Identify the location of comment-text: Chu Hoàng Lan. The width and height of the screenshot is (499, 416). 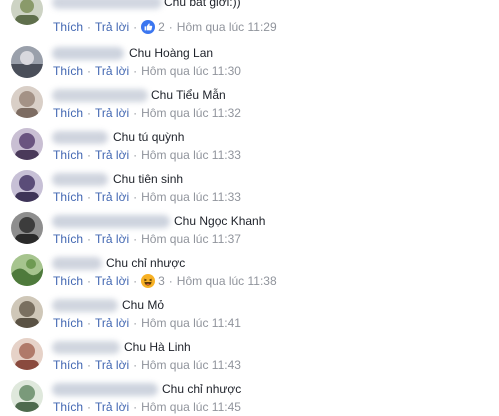
(171, 53).